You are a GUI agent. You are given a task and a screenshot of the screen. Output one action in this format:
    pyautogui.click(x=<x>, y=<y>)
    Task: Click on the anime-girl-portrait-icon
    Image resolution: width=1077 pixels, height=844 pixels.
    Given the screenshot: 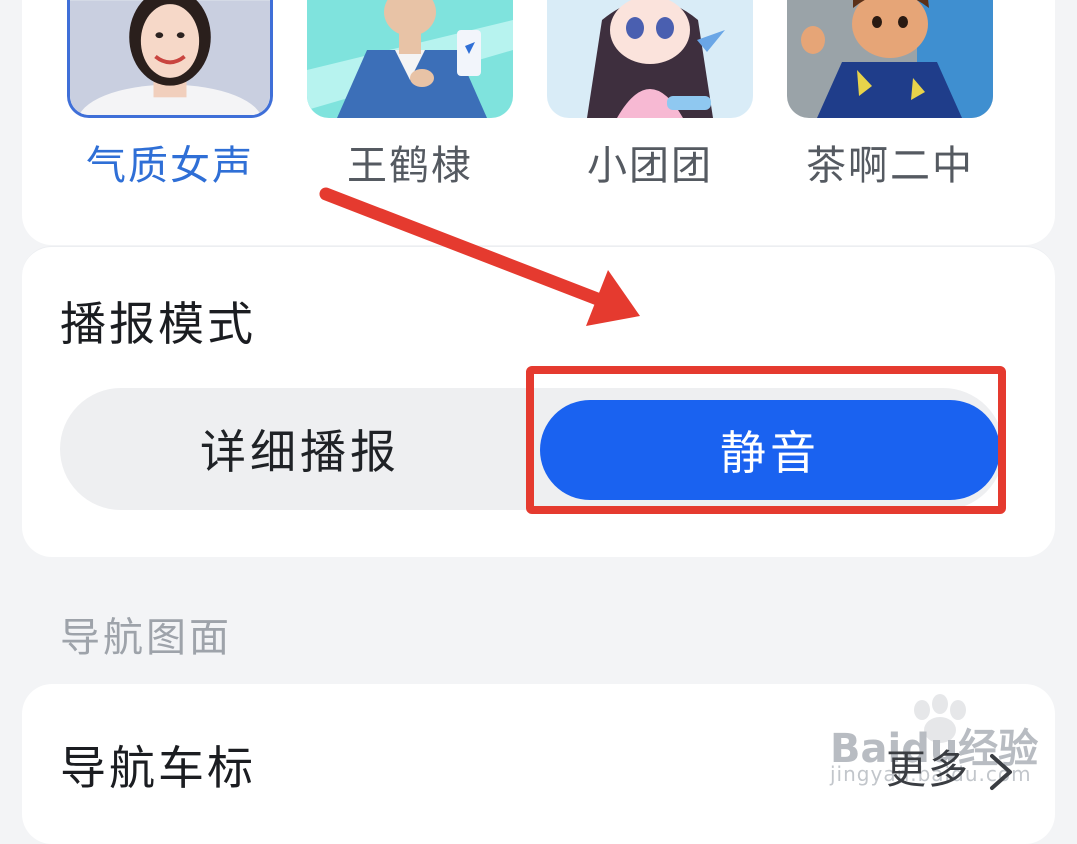 What is the action you would take?
    pyautogui.click(x=650, y=59)
    